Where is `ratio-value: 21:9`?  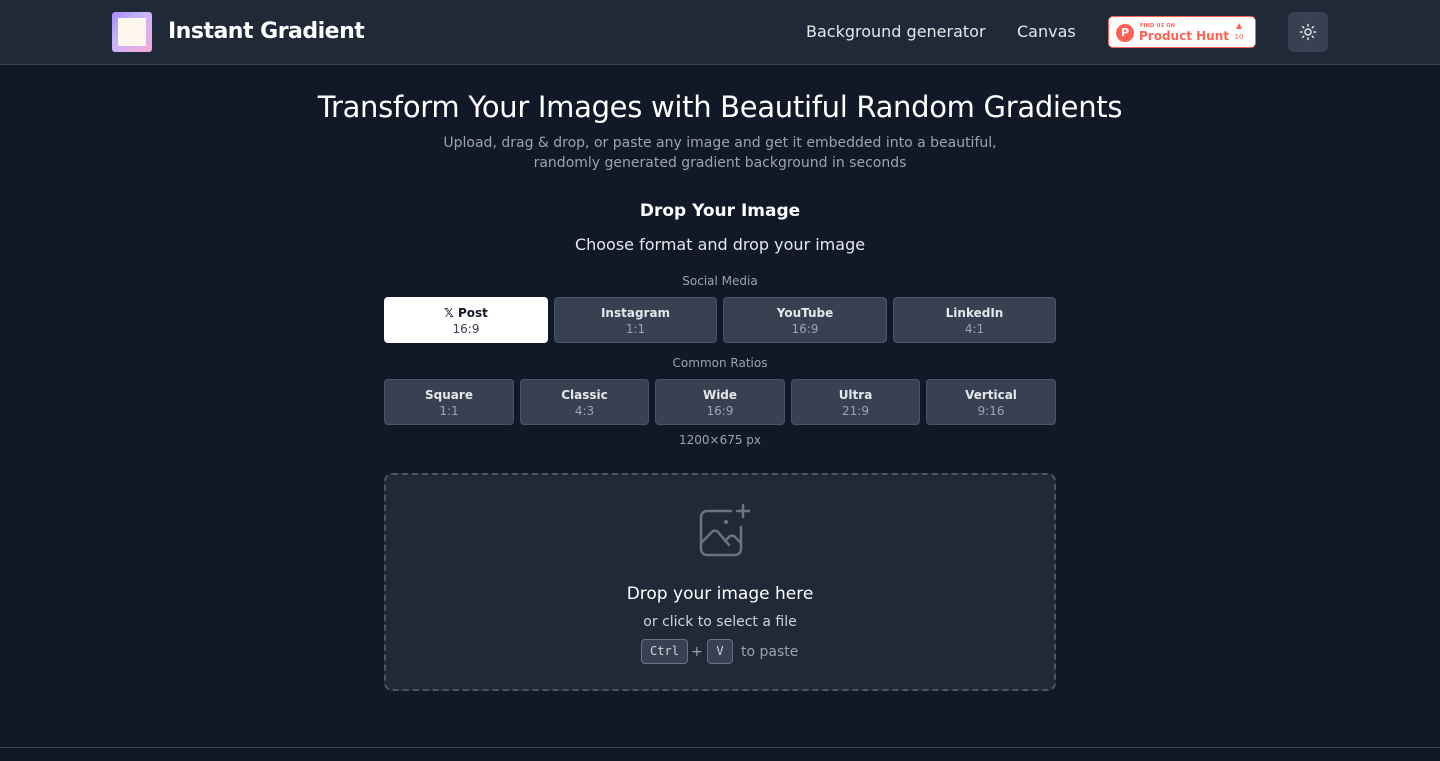
ratio-value: 21:9 is located at coordinates (855, 411).